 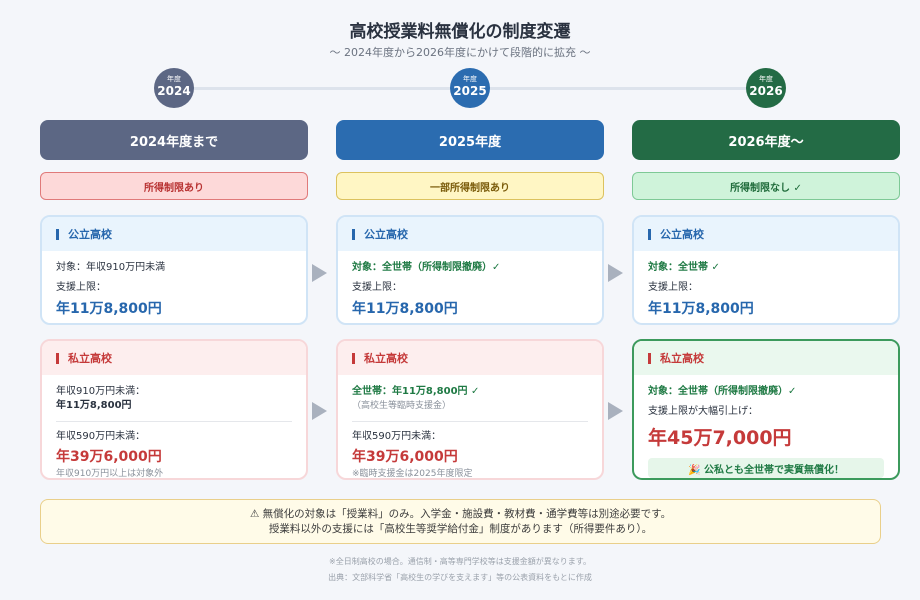 What do you see at coordinates (110, 474) in the screenshot?
I see `footnote-text: 年収910万円以上は対象外` at bounding box center [110, 474].